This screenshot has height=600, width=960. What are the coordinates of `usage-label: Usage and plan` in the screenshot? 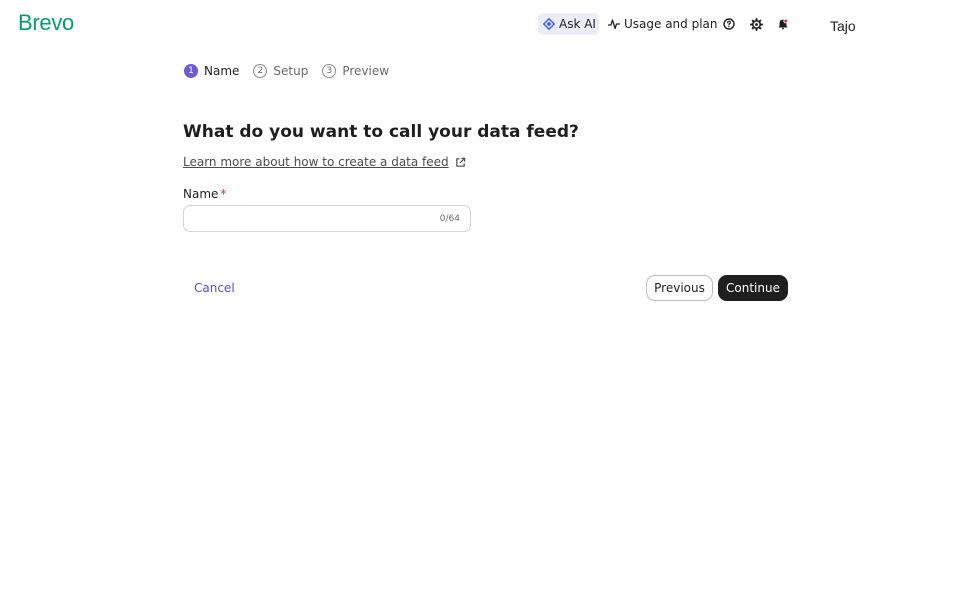 It's located at (671, 24).